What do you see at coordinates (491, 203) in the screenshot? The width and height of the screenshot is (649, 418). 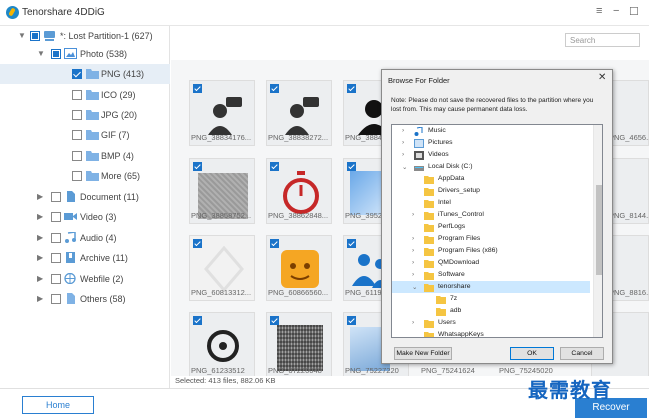 I see `folder-item: Intel` at bounding box center [491, 203].